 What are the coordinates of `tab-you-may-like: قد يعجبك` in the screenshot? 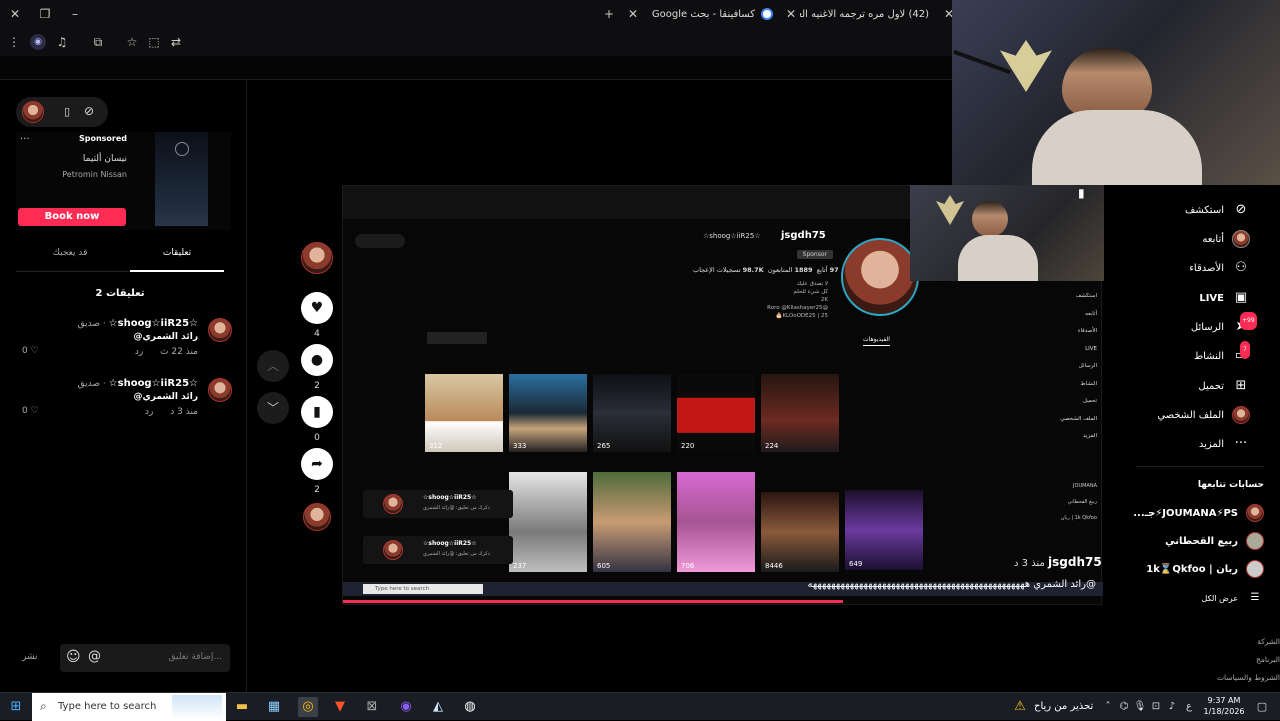 It's located at (70, 260).